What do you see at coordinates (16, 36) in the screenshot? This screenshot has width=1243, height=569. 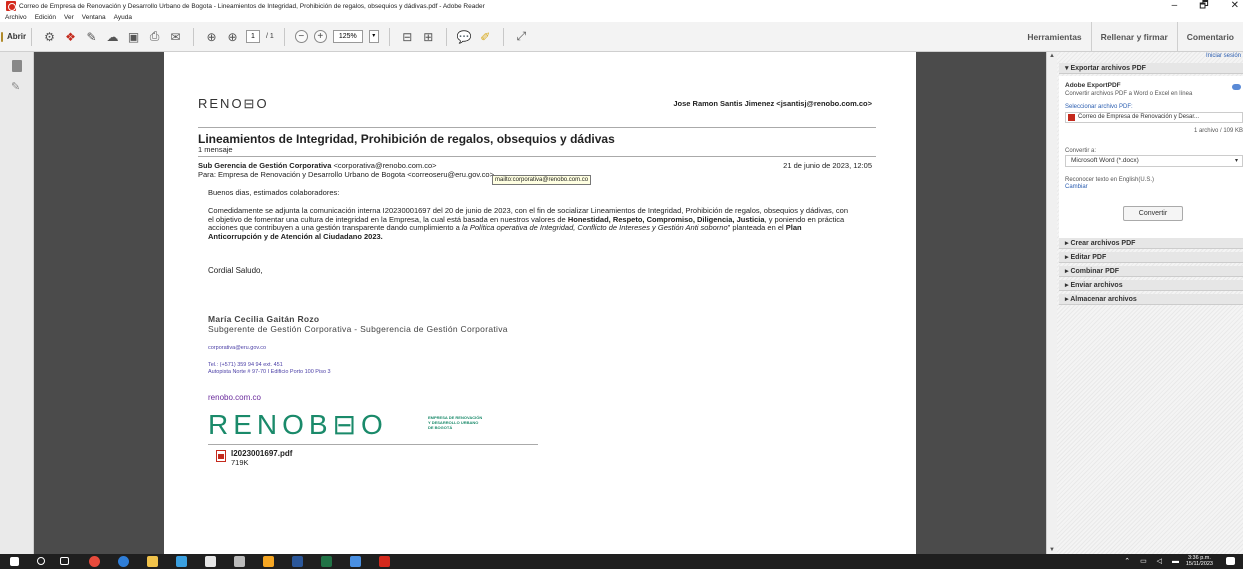 I see `open-label: Abrir` at bounding box center [16, 36].